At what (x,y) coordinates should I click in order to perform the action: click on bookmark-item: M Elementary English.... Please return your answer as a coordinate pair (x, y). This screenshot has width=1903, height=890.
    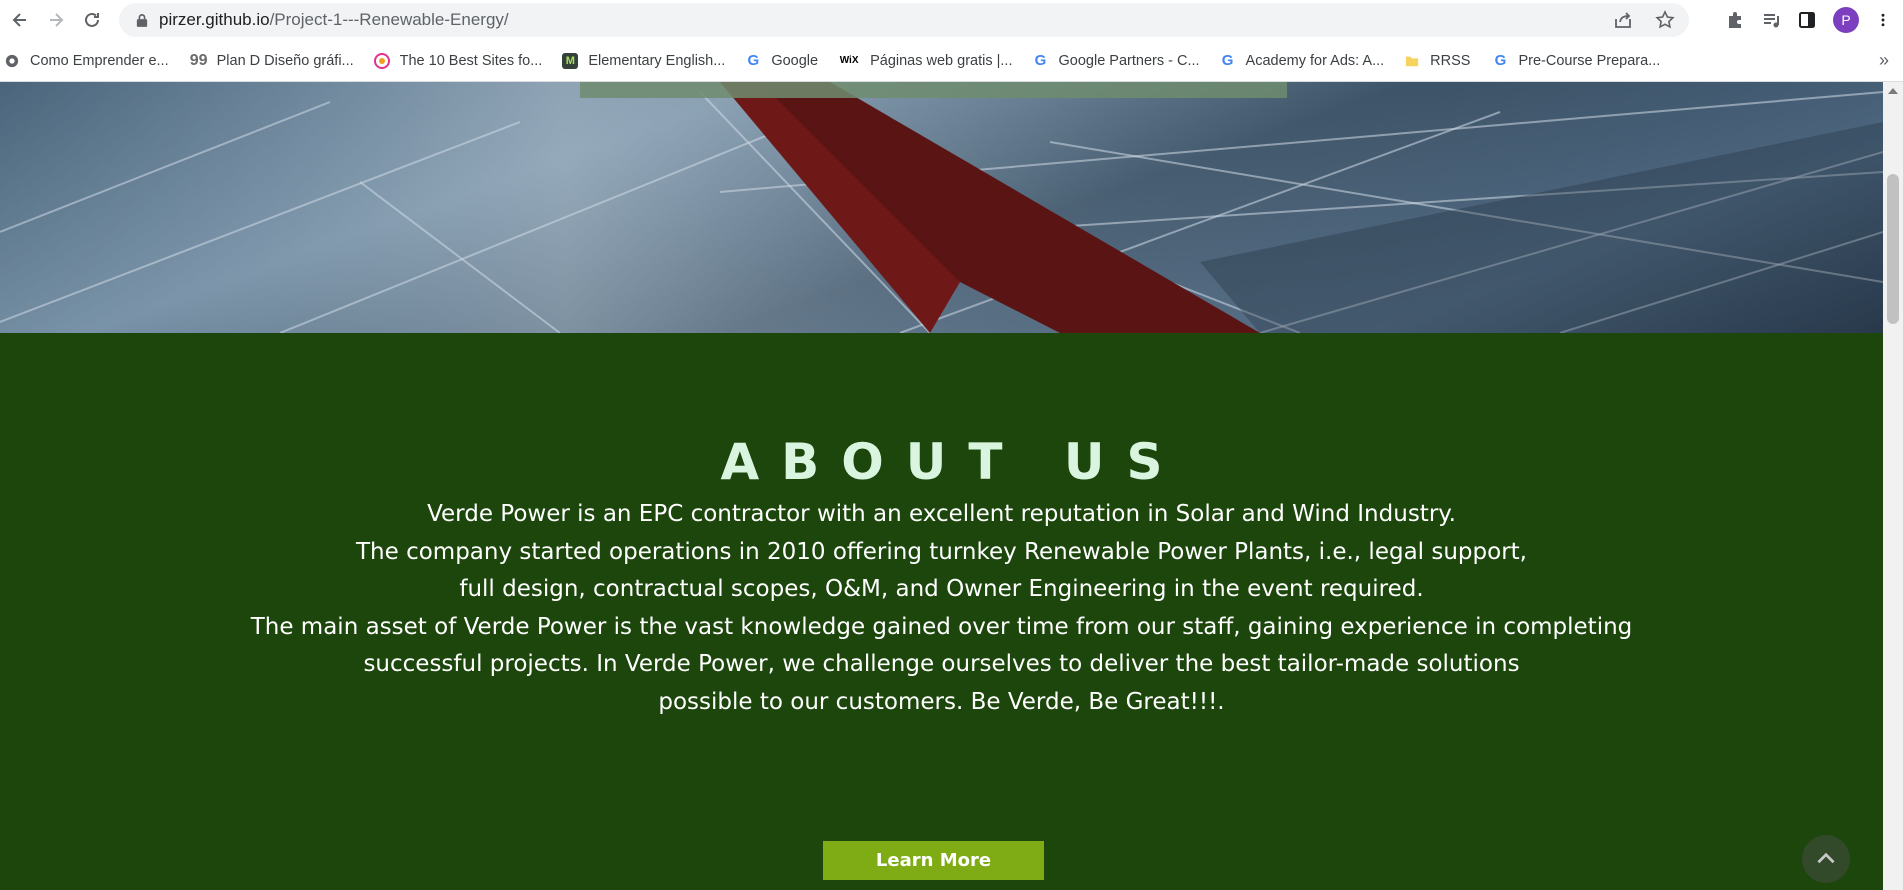
    Looking at the image, I should click on (644, 60).